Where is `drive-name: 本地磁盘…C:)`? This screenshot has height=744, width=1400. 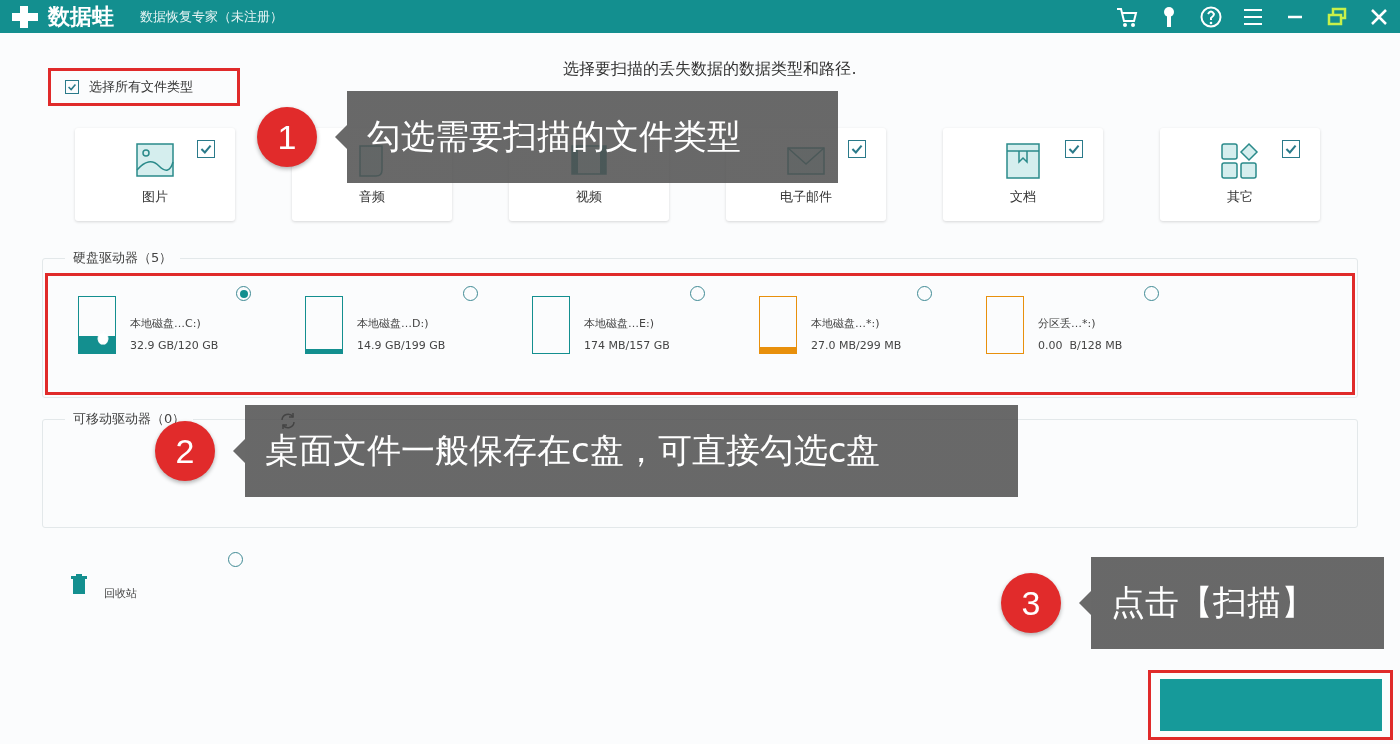
drive-name: 本地磁盘…C:) is located at coordinates (166, 323).